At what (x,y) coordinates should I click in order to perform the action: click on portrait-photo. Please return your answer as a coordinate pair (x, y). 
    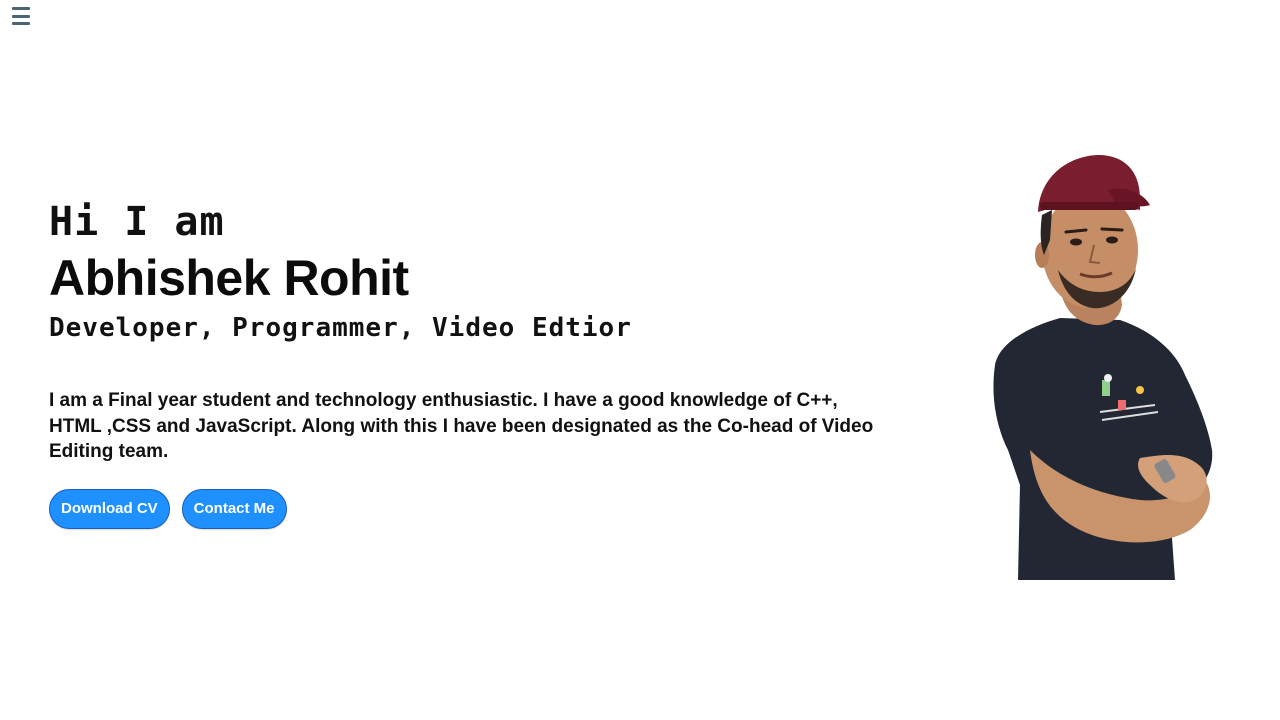
    Looking at the image, I should click on (1103, 367).